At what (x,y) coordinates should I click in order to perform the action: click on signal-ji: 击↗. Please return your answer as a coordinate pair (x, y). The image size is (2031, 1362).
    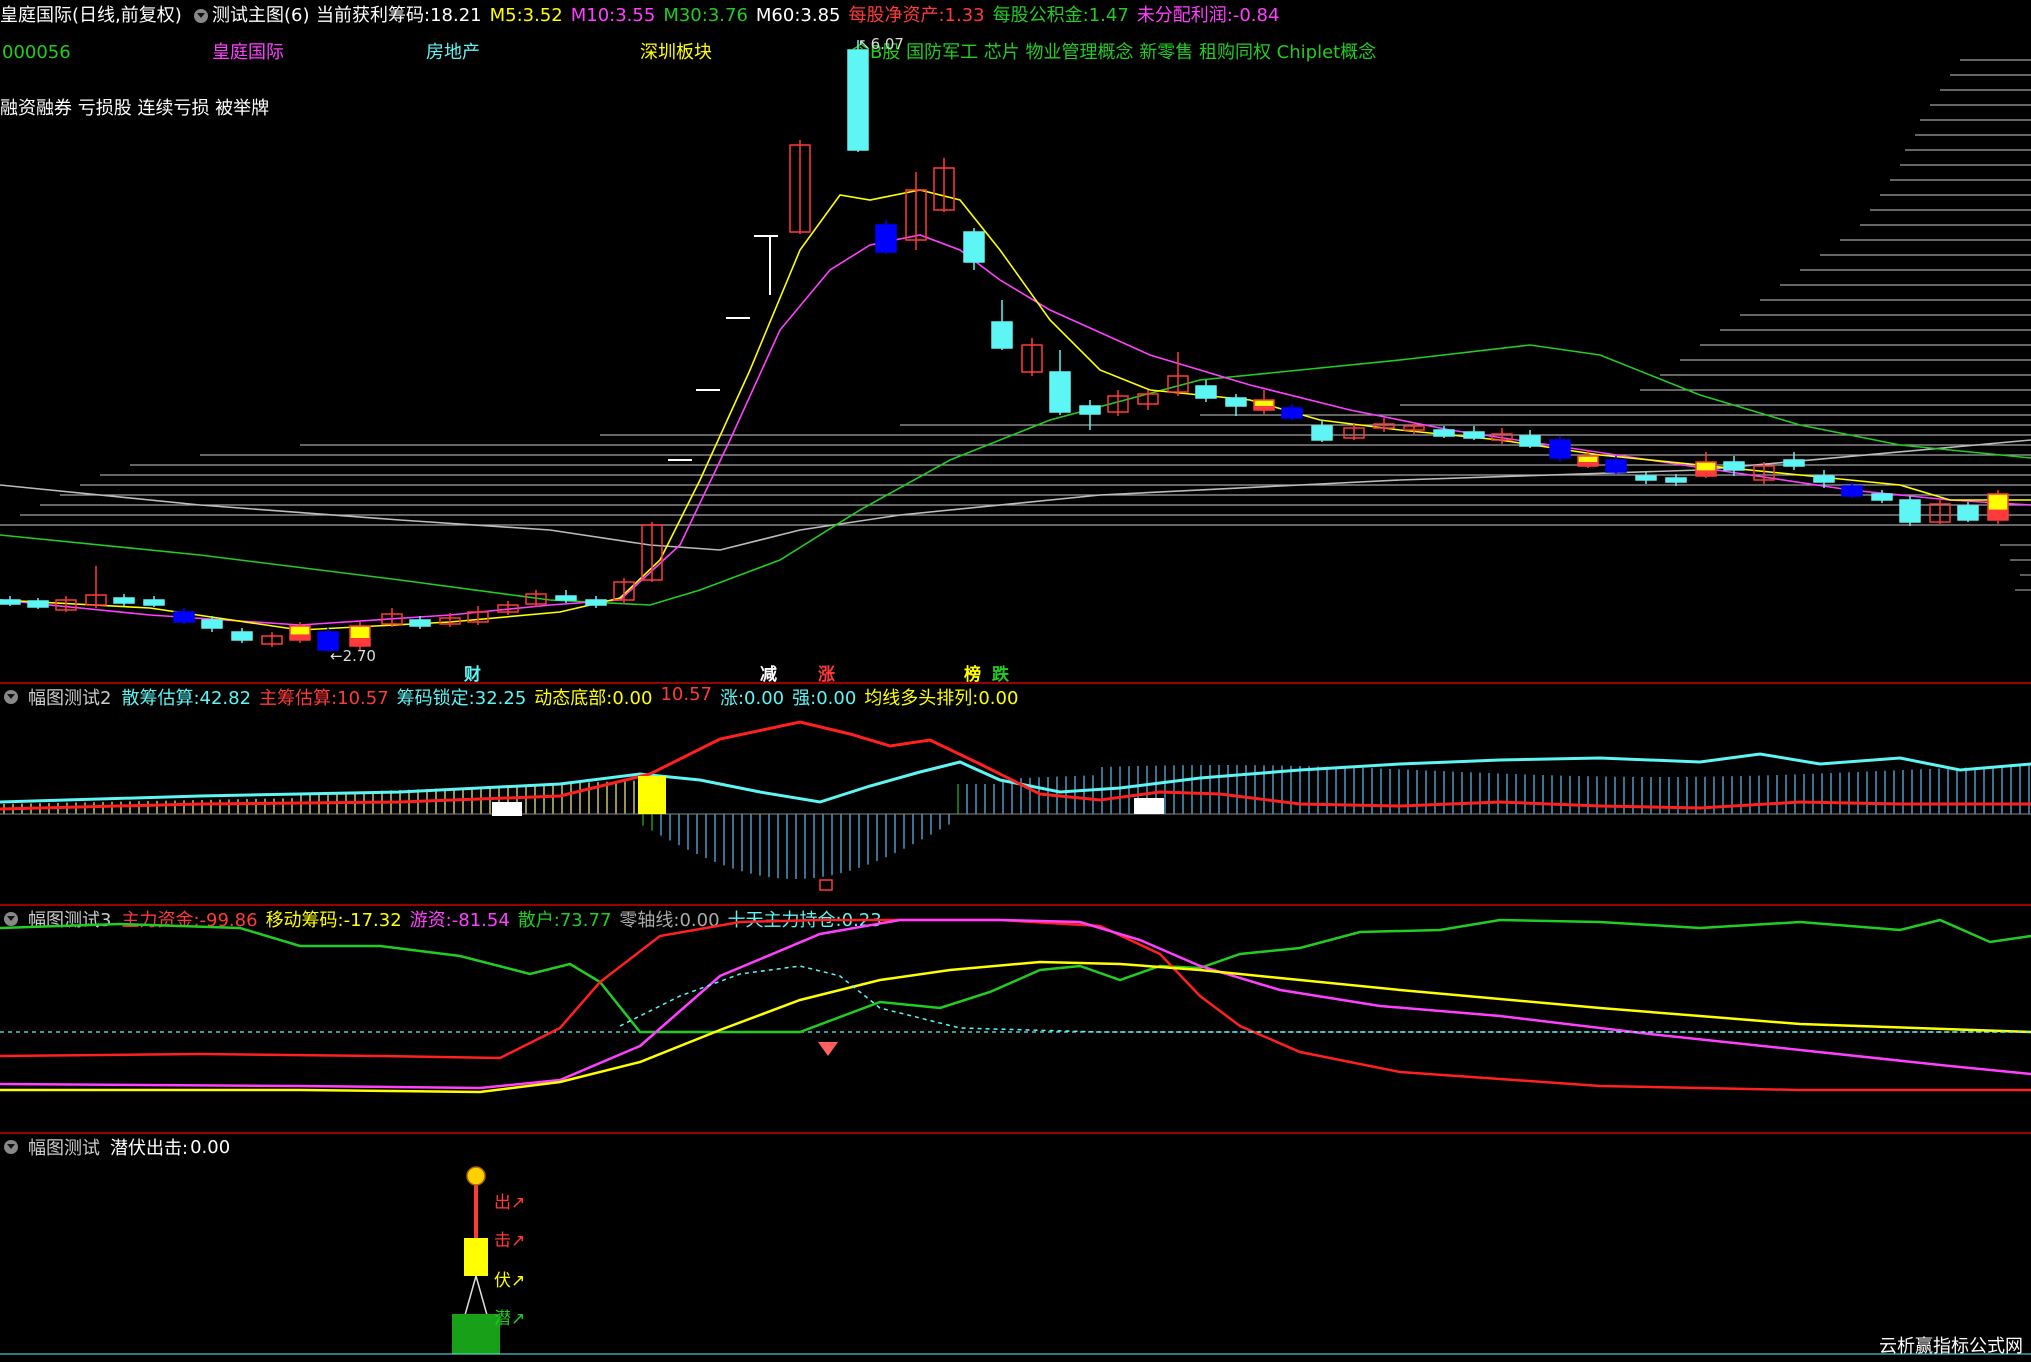
    Looking at the image, I should click on (510, 1241).